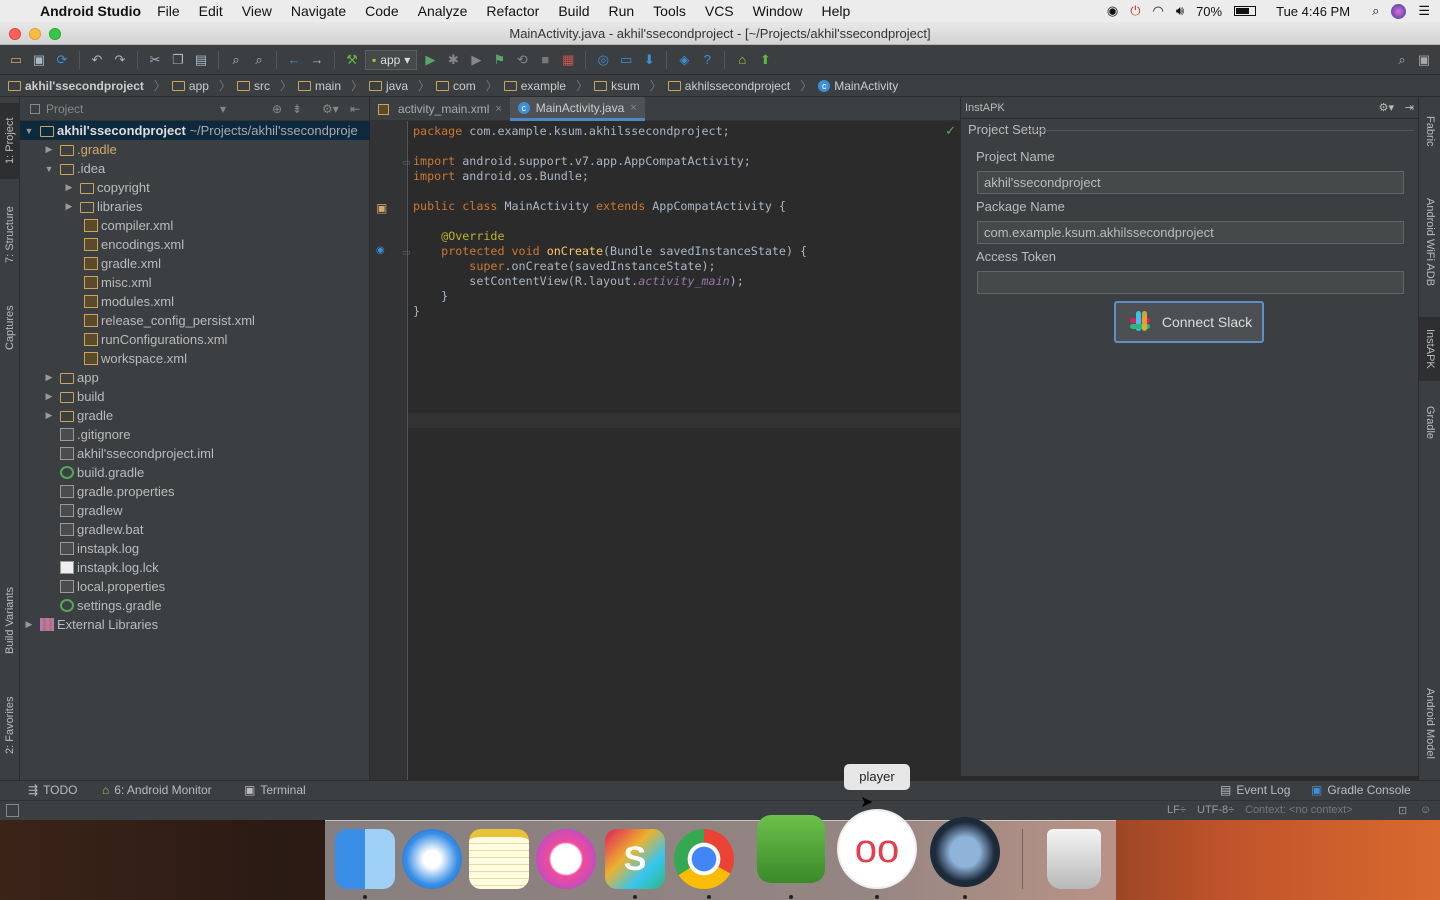  What do you see at coordinates (120, 60) in the screenshot?
I see `redo-icon: ↷` at bounding box center [120, 60].